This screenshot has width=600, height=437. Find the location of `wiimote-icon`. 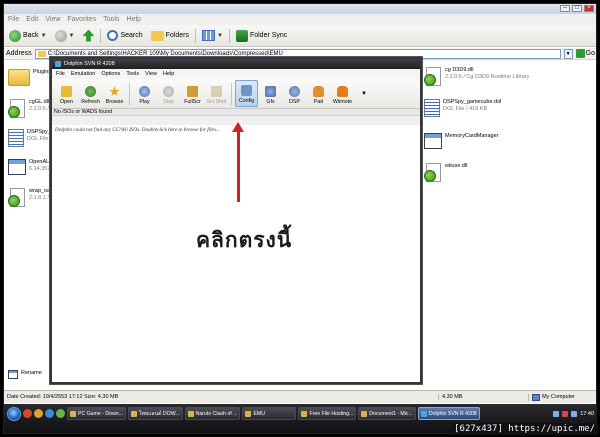

wiimote-icon is located at coordinates (342, 91).